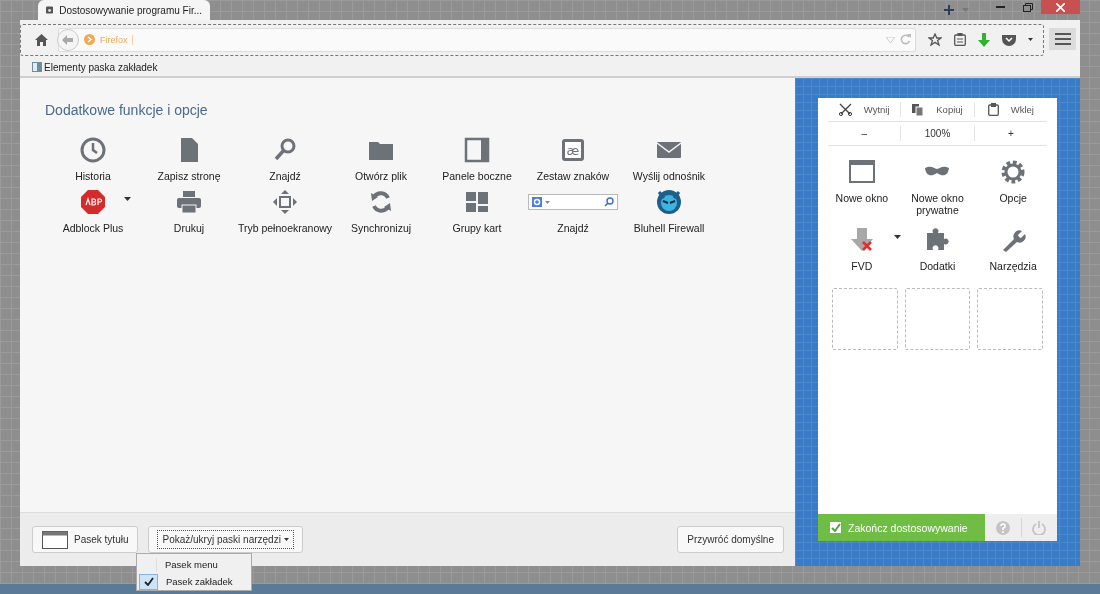  What do you see at coordinates (41, 39) in the screenshot?
I see `home-icon` at bounding box center [41, 39].